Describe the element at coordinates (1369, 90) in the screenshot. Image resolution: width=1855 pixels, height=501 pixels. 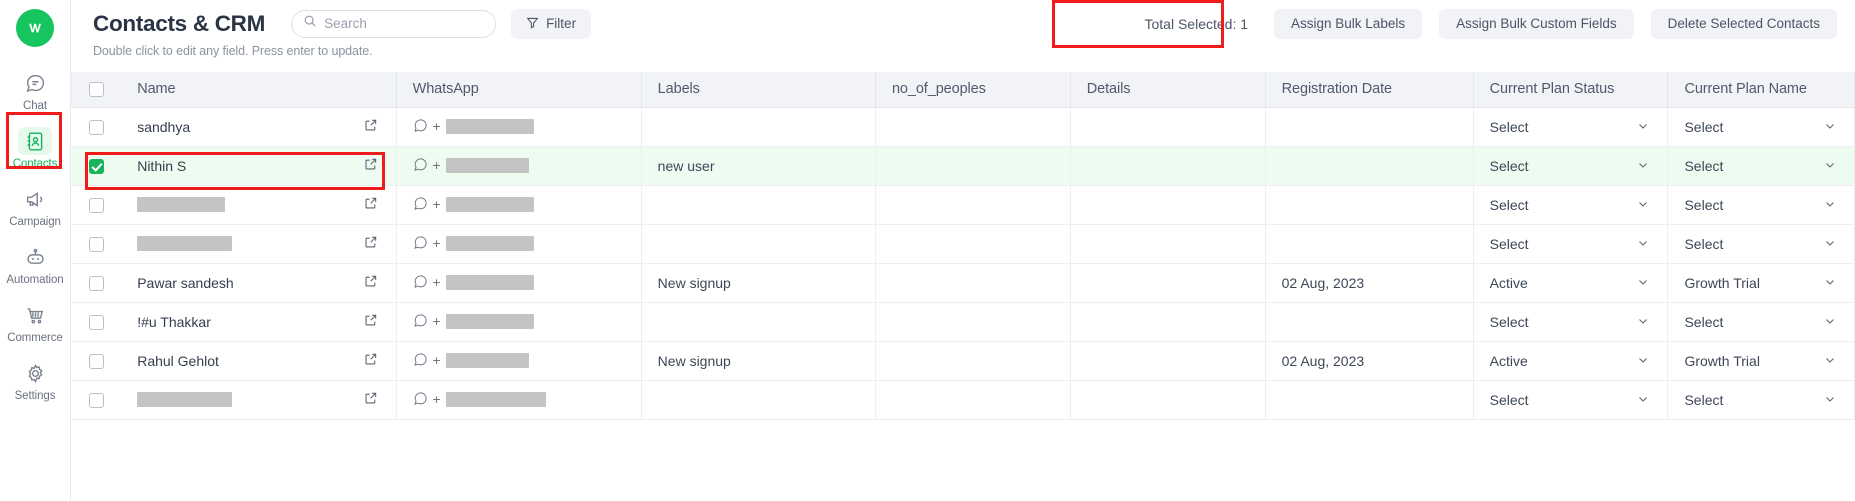
I see `column-header-registration-date: Registration Date` at that location.